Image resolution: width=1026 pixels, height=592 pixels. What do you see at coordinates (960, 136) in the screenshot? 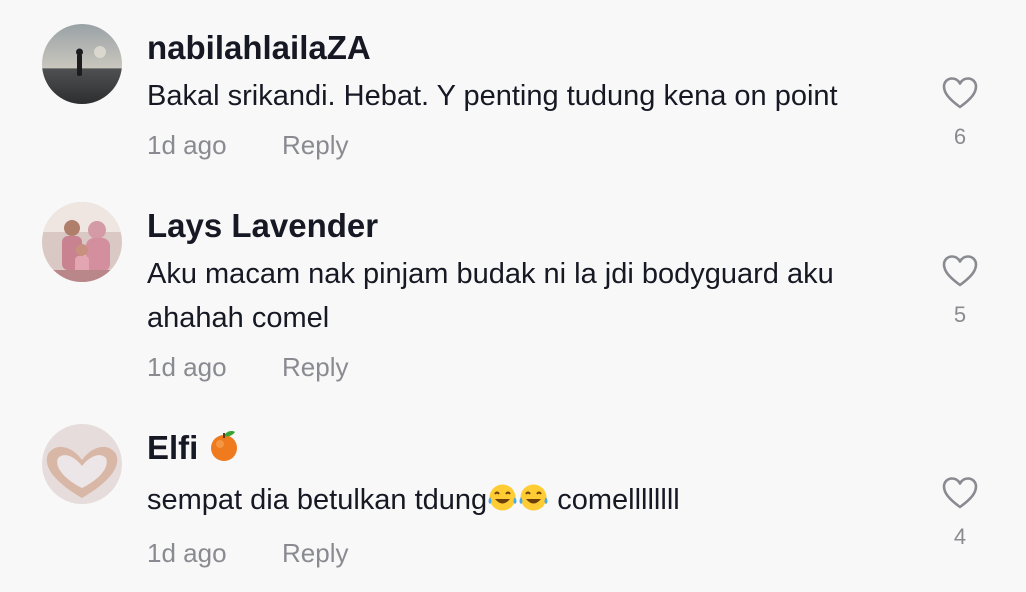
I see `like-count: 6` at bounding box center [960, 136].